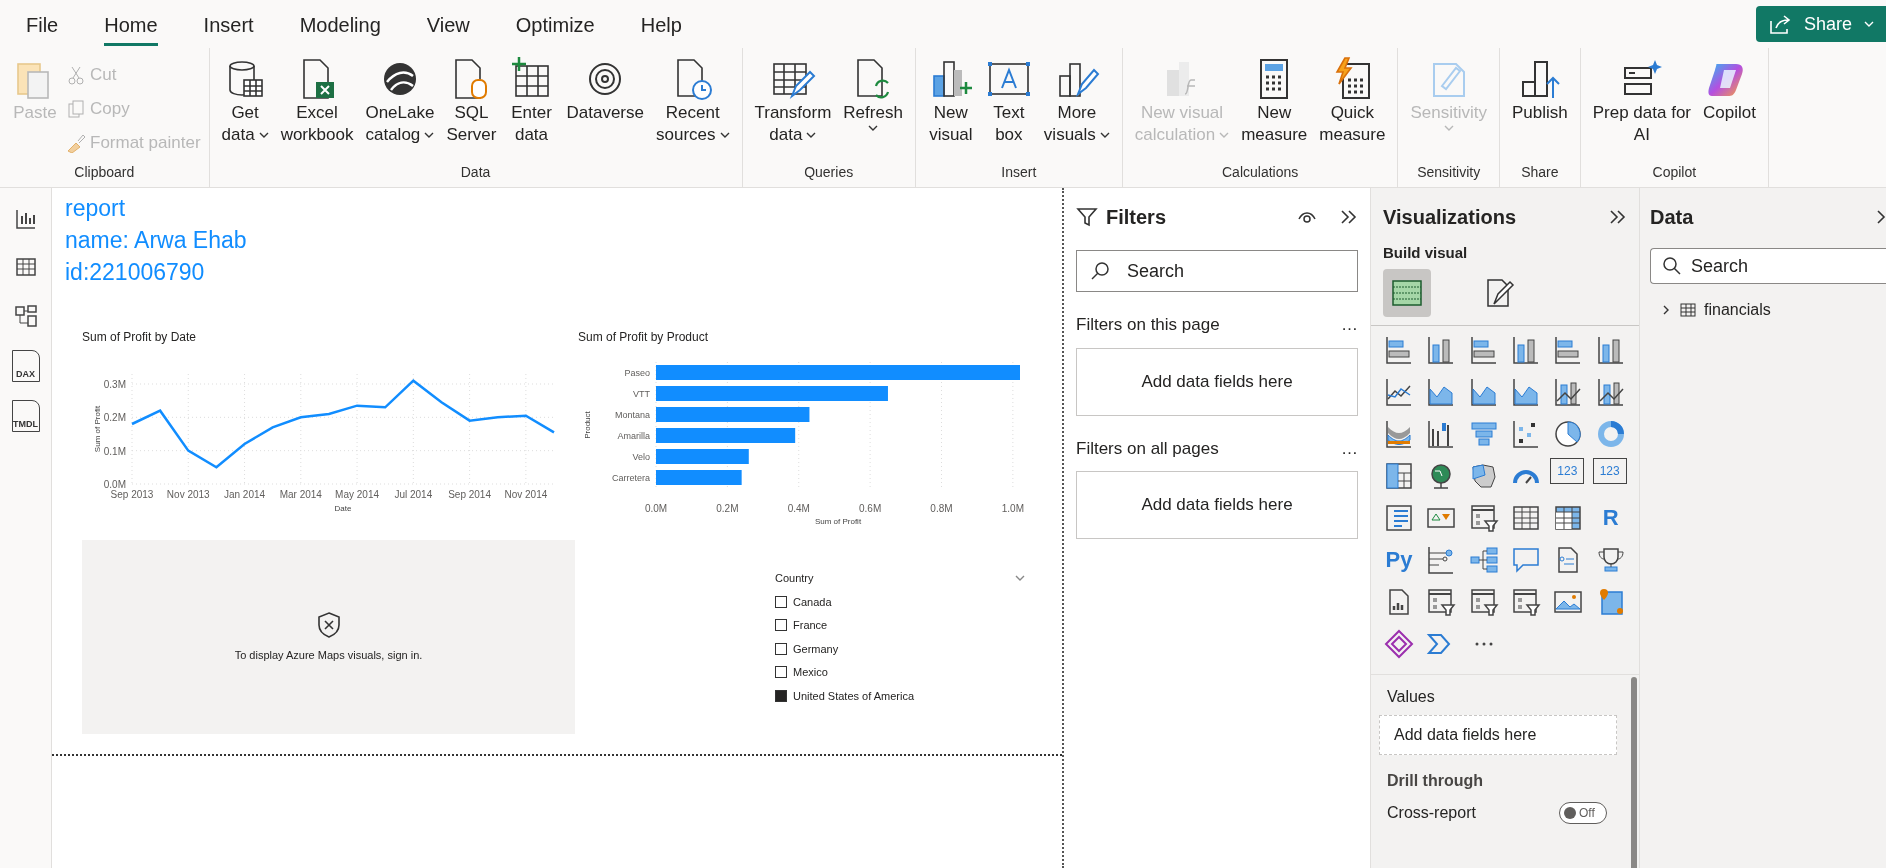 This screenshot has width=1886, height=868. Describe the element at coordinates (188, 494) in the screenshot. I see `tick-label: Nov 2013` at that location.